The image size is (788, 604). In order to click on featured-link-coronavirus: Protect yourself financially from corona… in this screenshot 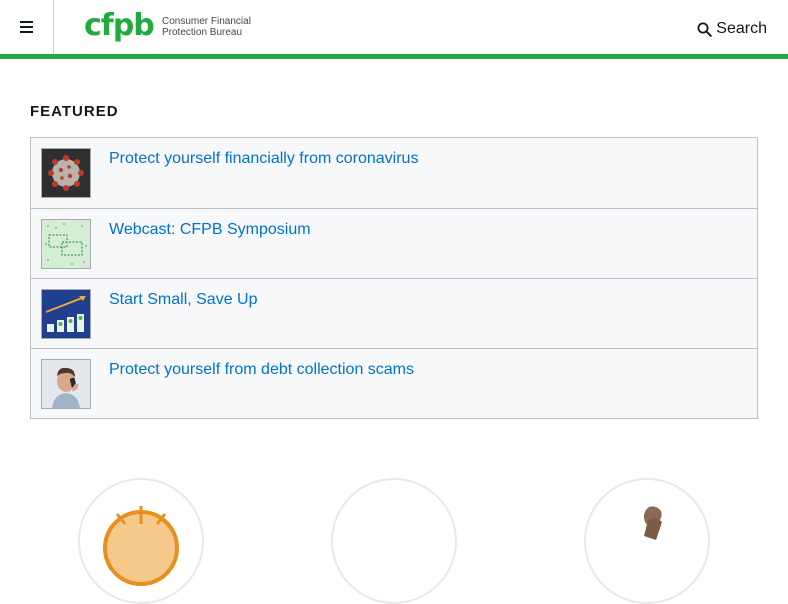, I will do `click(263, 159)`.